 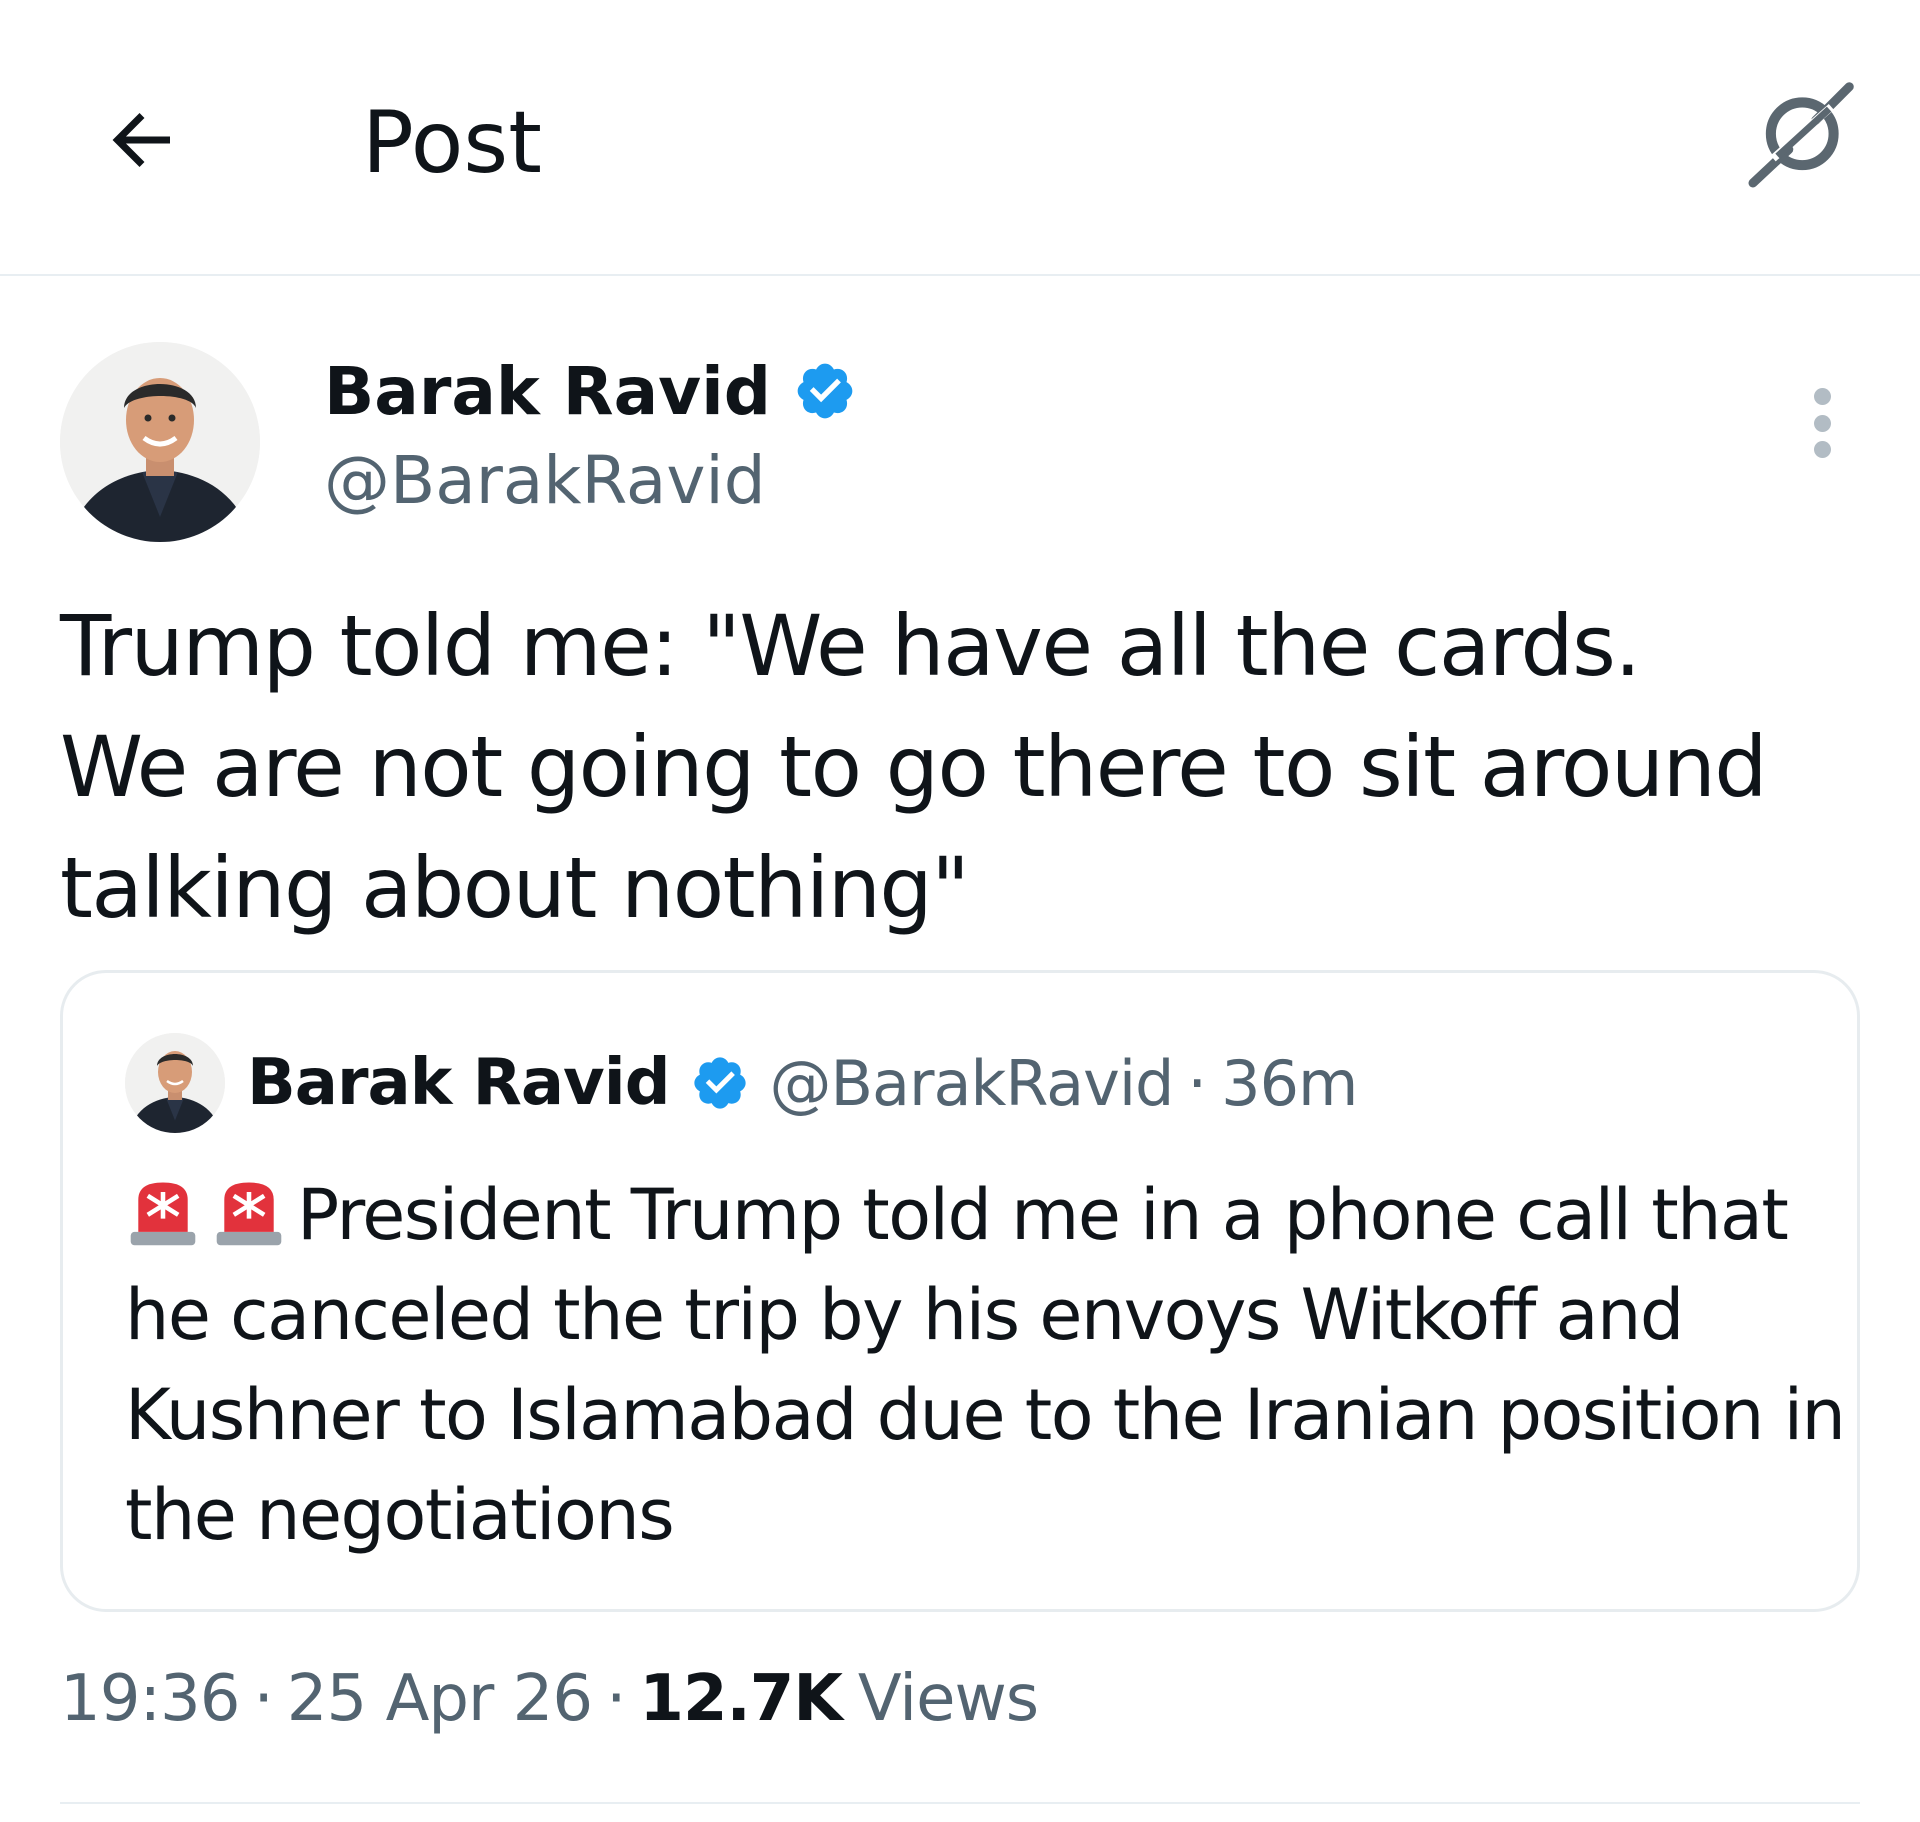 I want to click on grok-button, so click(x=1800, y=136).